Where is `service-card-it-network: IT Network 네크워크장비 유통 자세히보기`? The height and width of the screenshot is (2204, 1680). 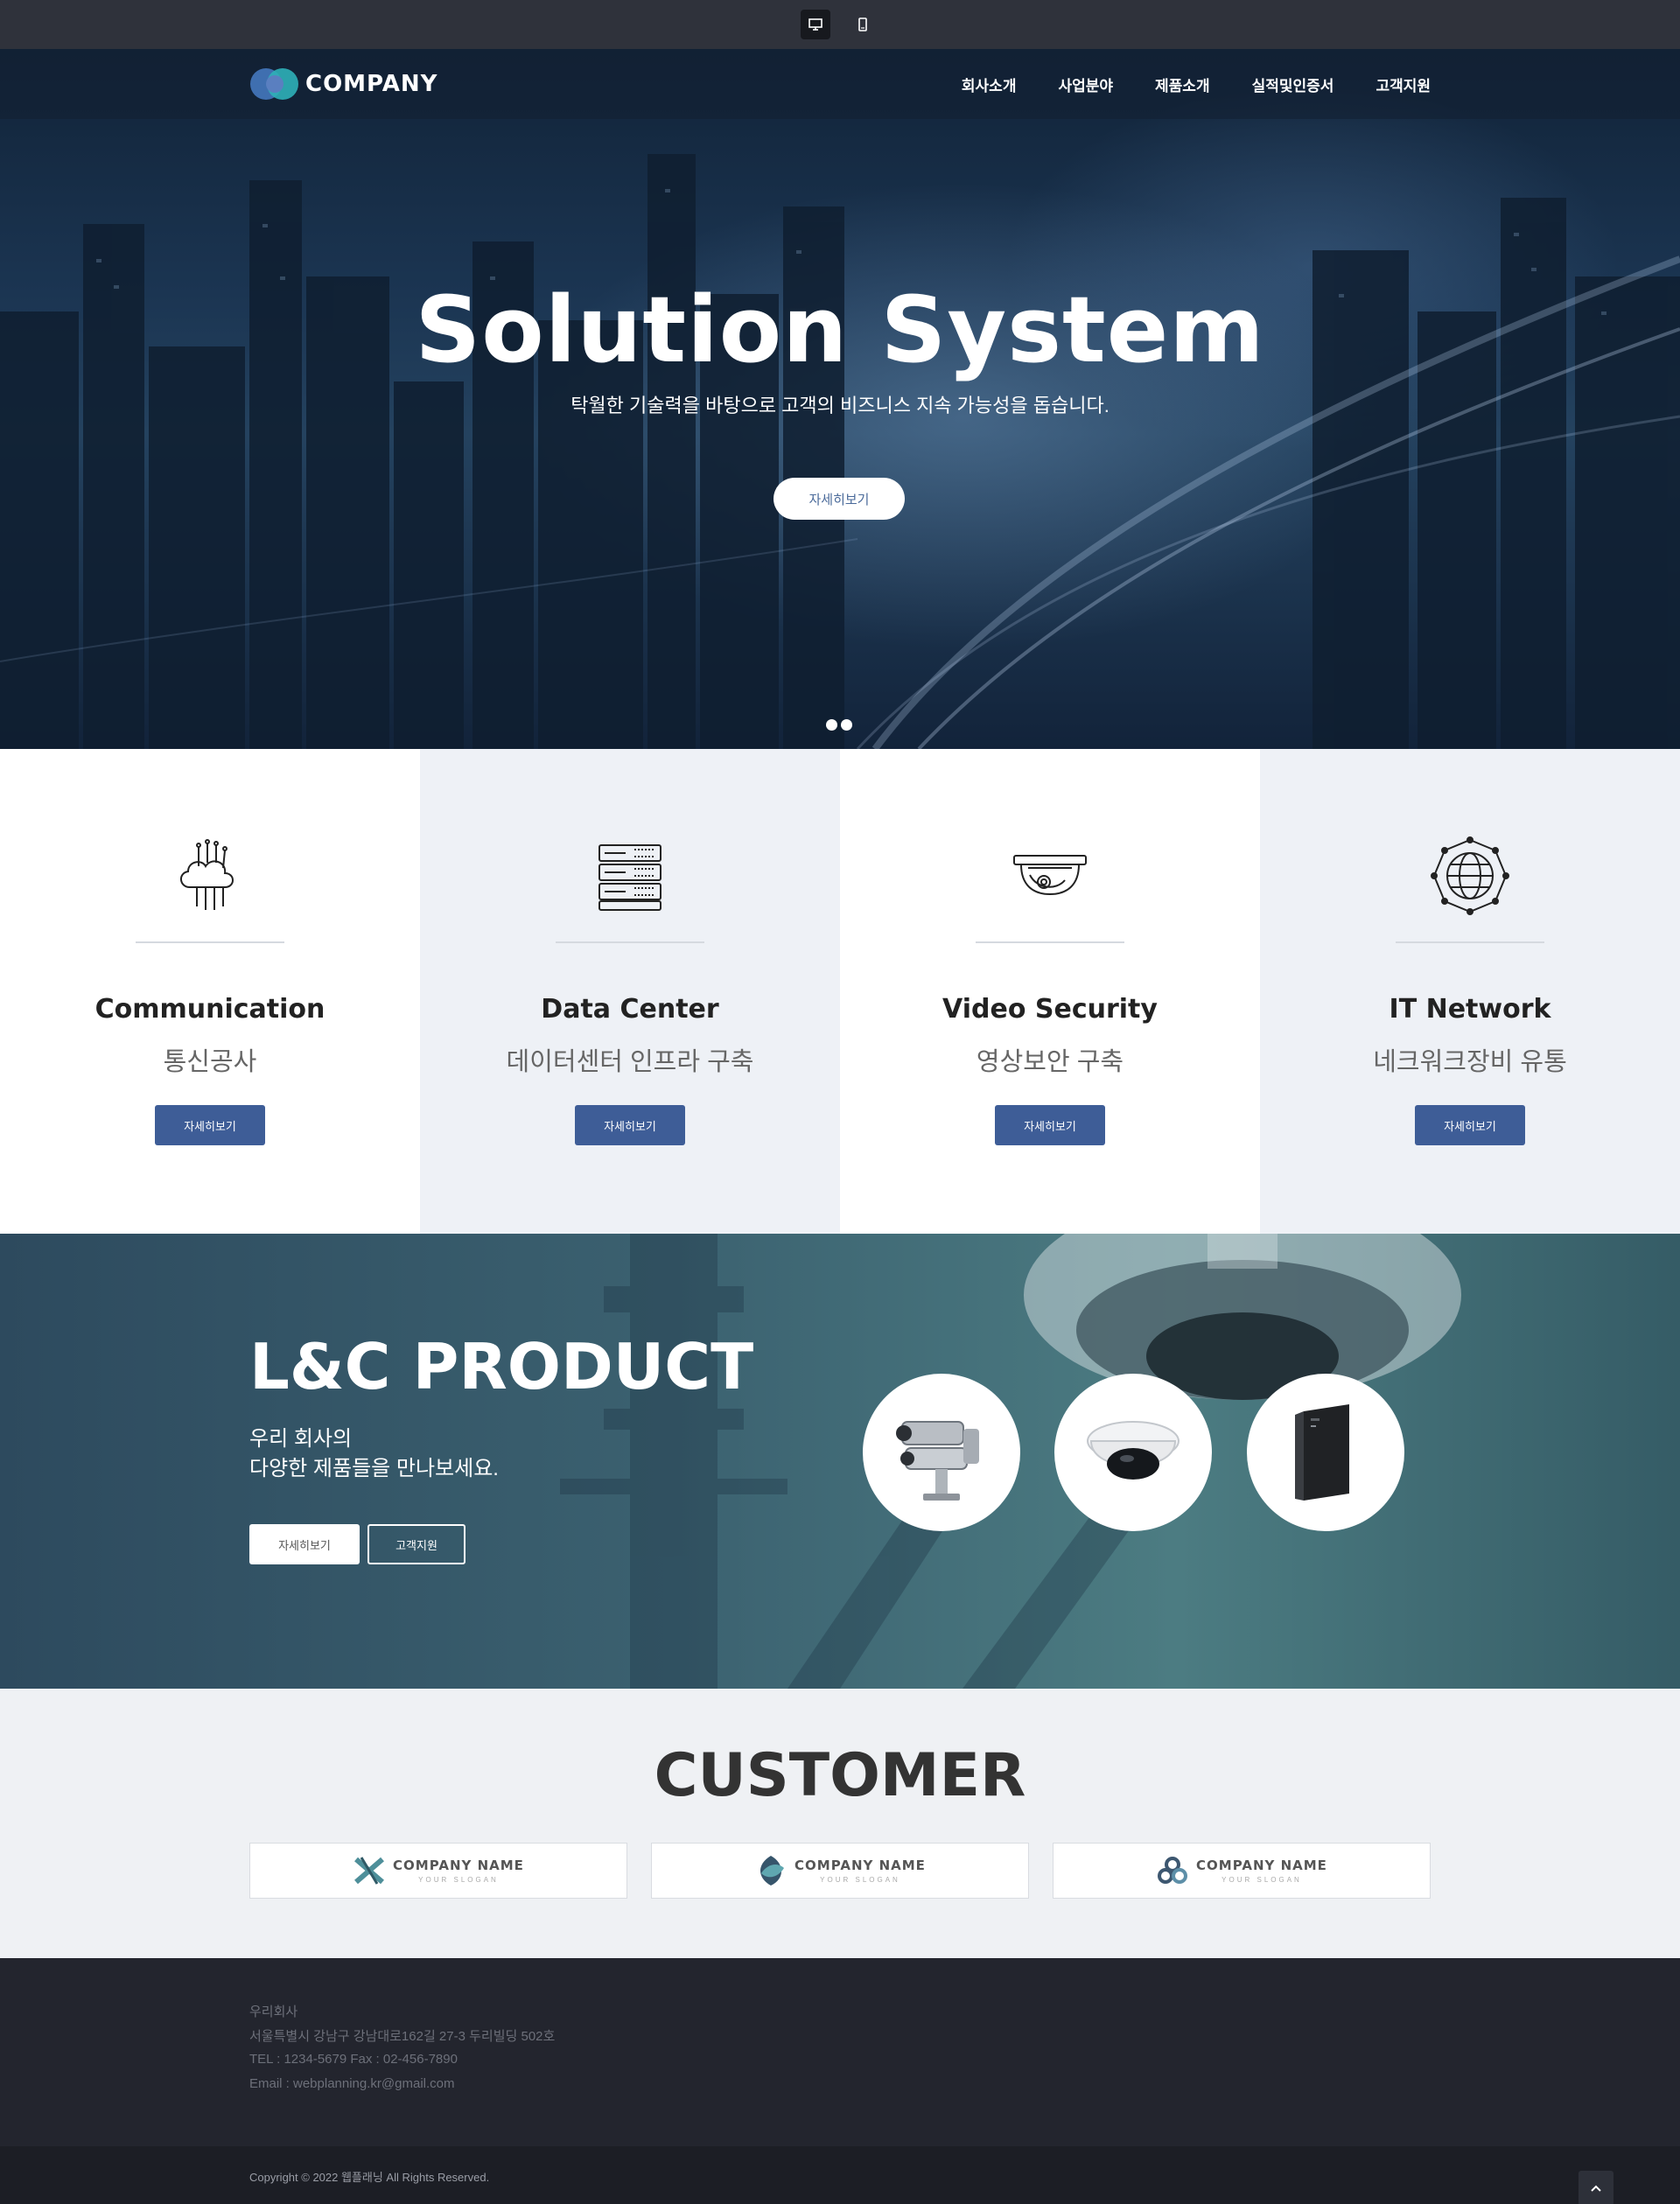 service-card-it-network: IT Network 네크워크장비 유통 자세히보기 is located at coordinates (1470, 991).